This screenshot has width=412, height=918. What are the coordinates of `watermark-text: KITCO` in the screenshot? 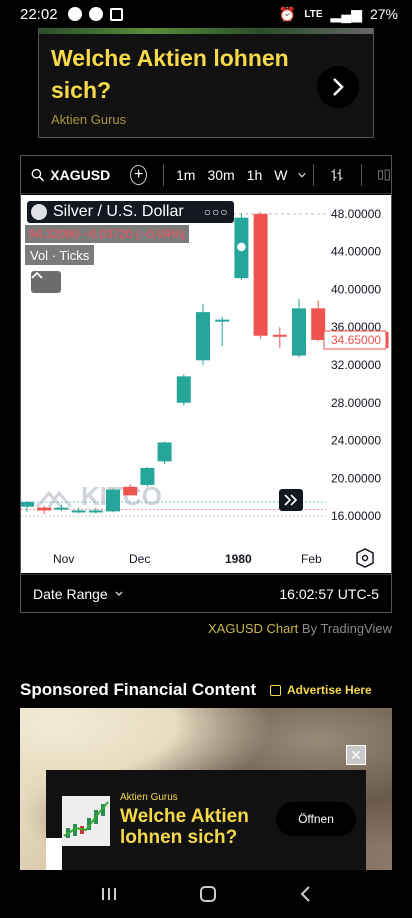 It's located at (121, 496).